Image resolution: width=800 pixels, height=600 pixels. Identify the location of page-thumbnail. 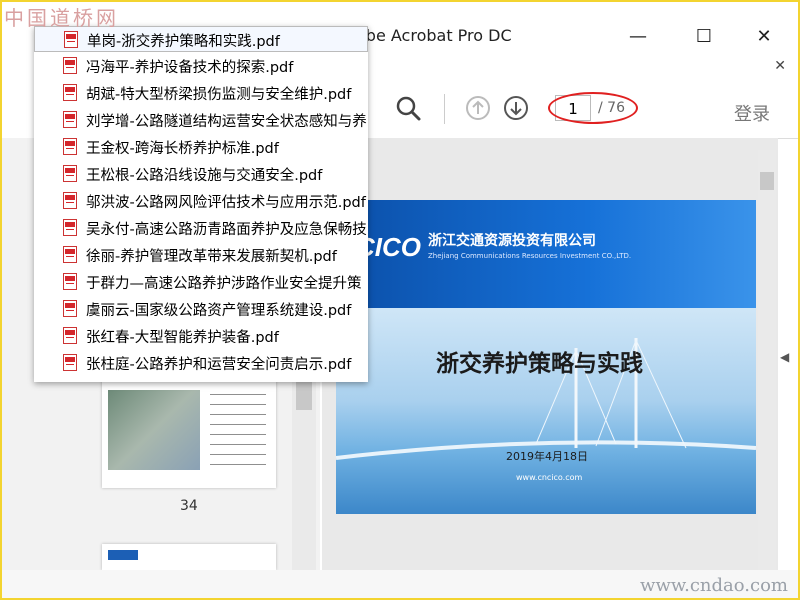
(189, 432).